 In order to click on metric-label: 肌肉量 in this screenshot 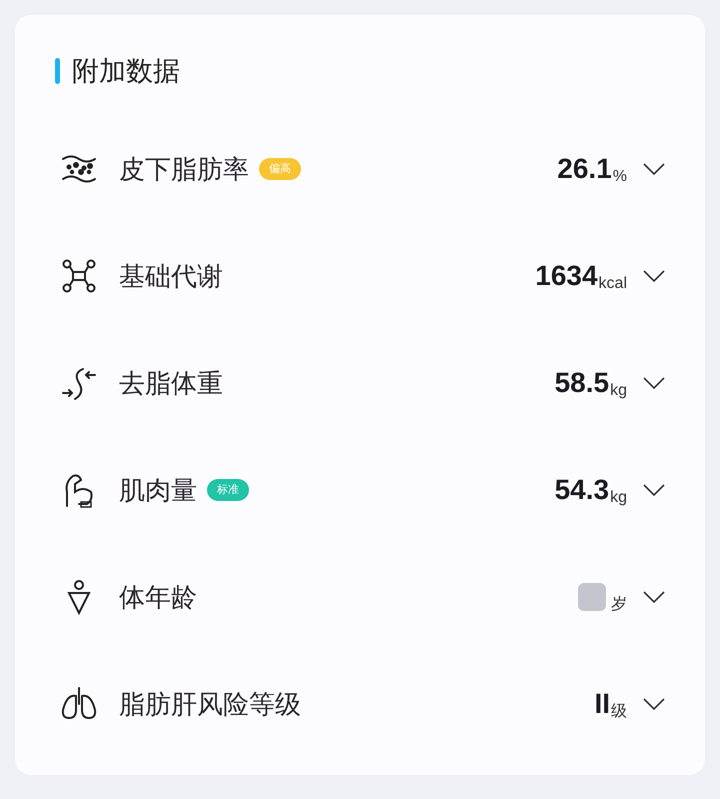, I will do `click(158, 490)`.